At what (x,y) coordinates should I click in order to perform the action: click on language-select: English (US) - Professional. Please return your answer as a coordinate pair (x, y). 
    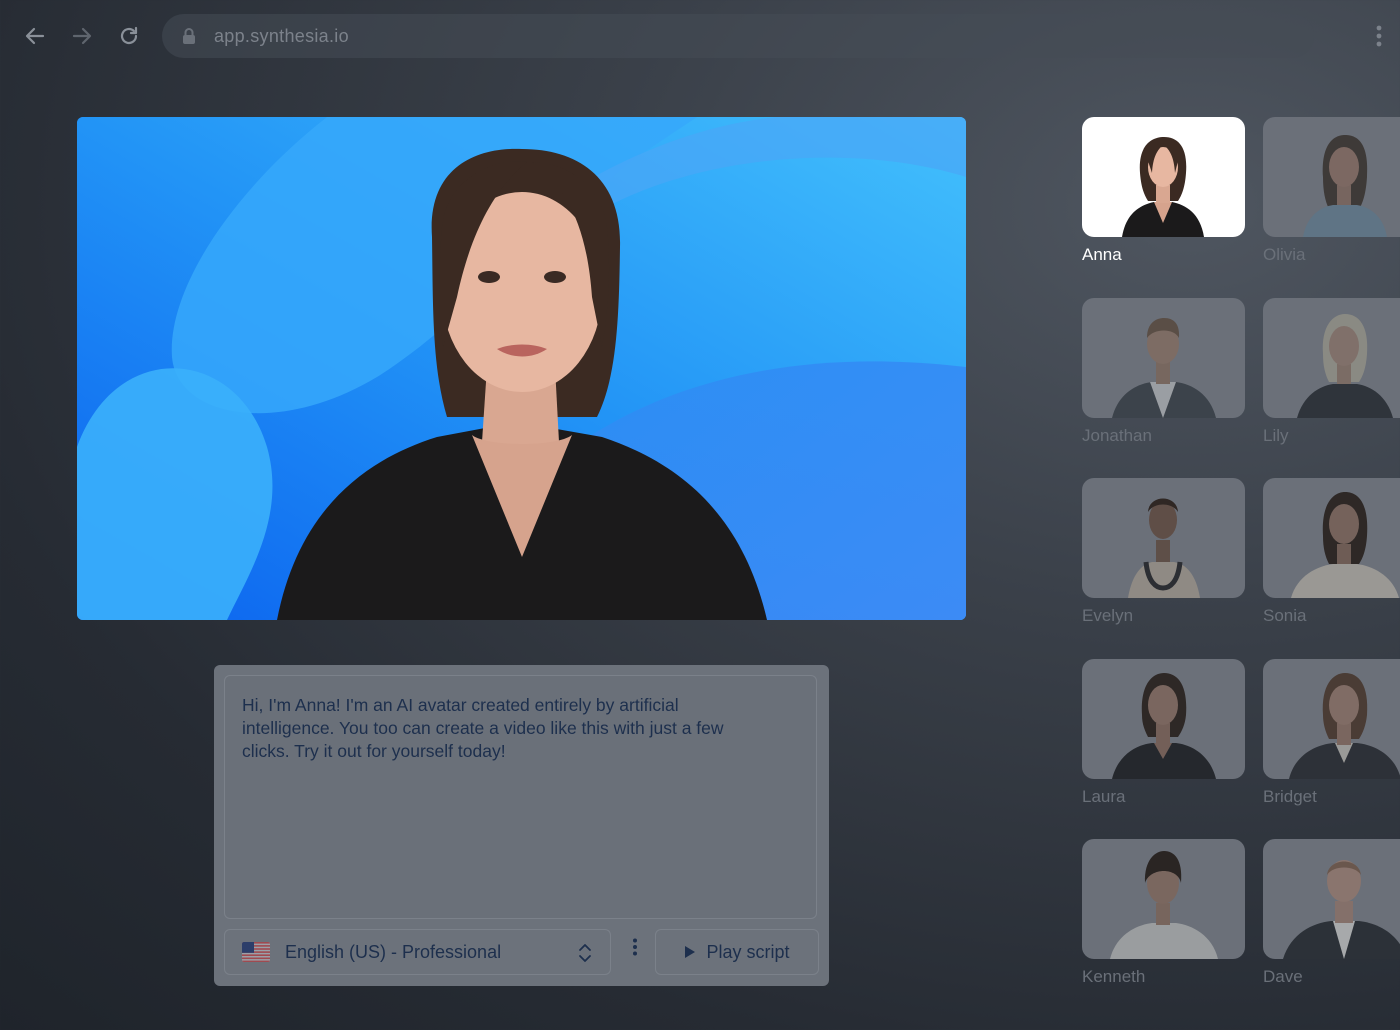
    Looking at the image, I should click on (417, 952).